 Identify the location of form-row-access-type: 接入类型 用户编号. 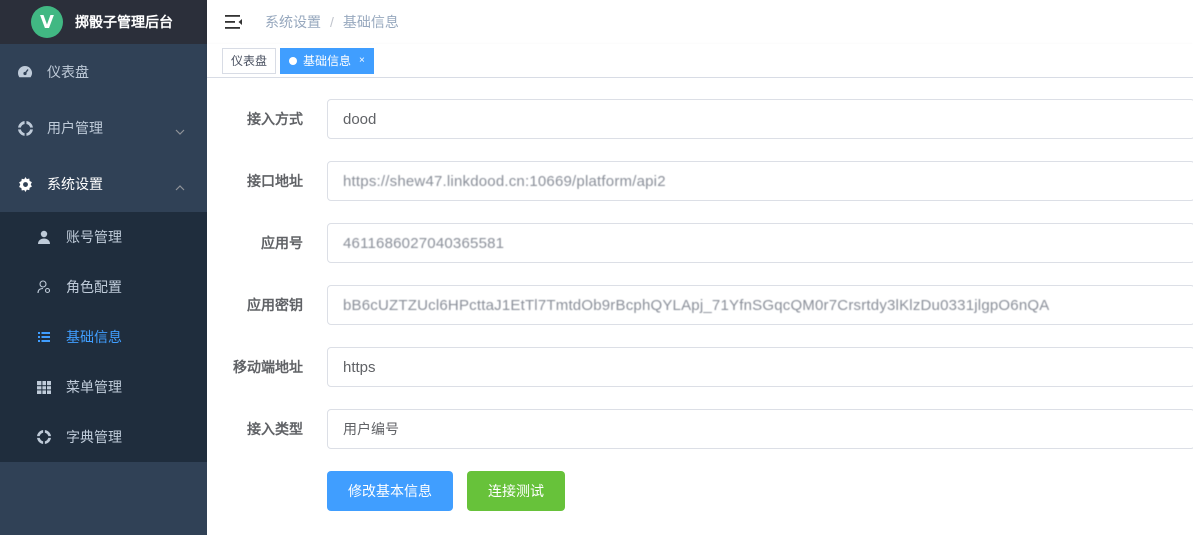
(700, 429).